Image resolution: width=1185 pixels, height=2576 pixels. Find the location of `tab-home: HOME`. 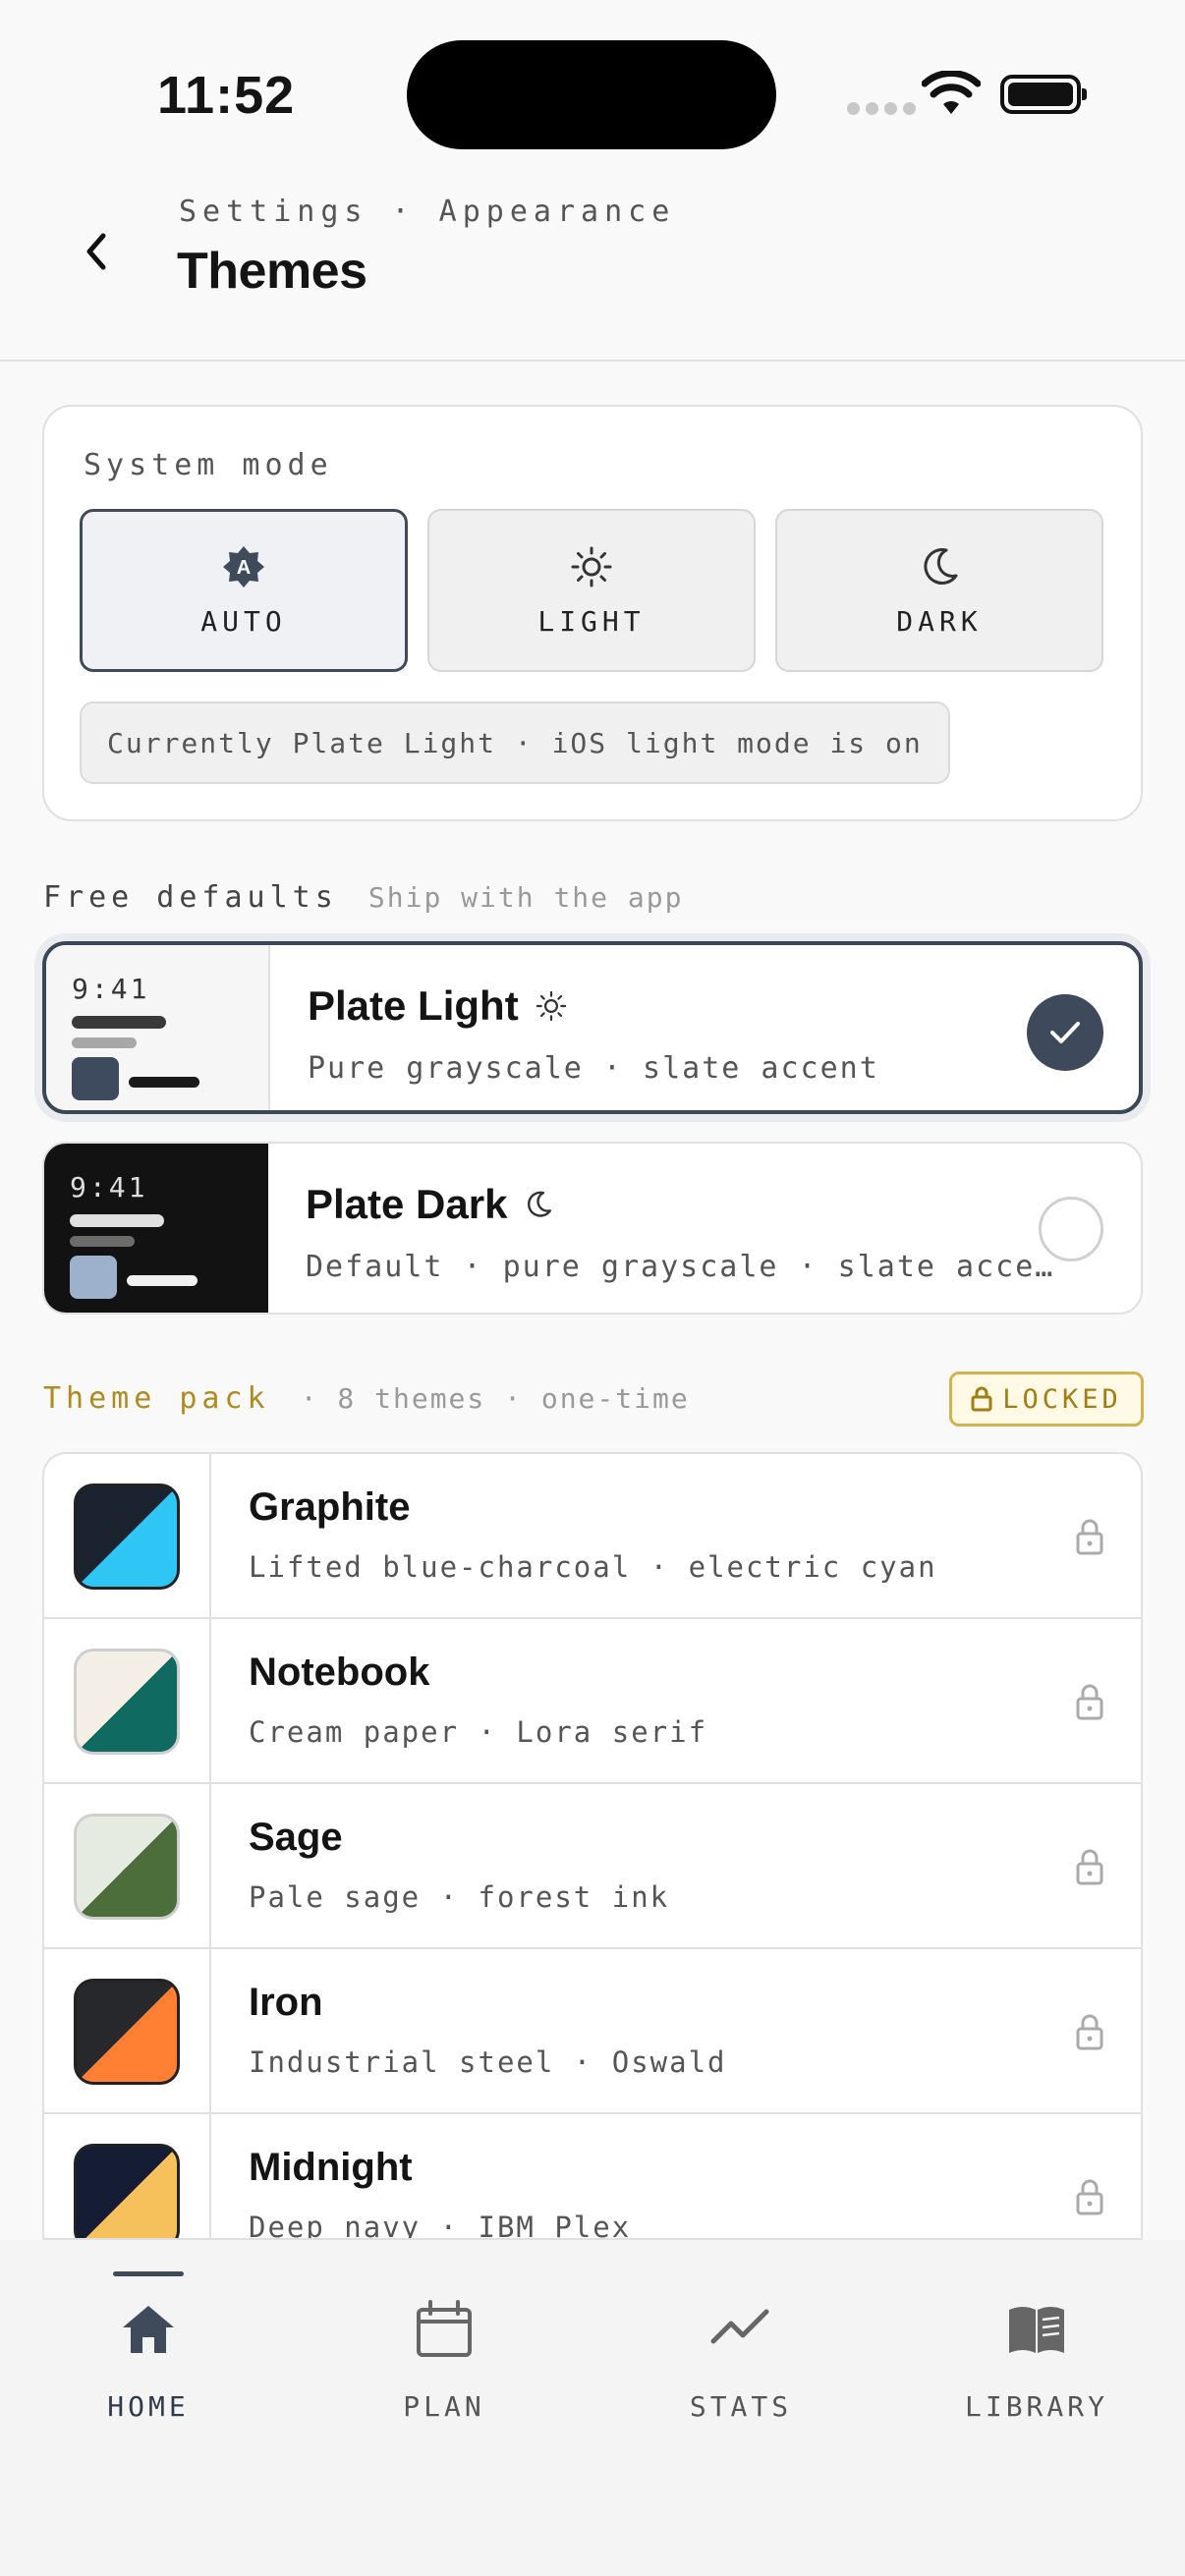

tab-home: HOME is located at coordinates (148, 2338).